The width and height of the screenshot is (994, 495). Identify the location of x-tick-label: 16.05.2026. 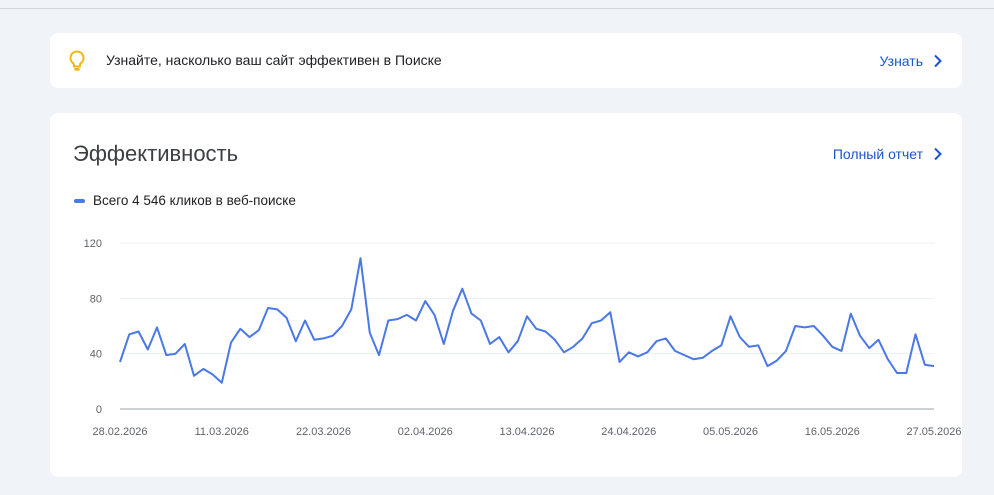
(832, 432).